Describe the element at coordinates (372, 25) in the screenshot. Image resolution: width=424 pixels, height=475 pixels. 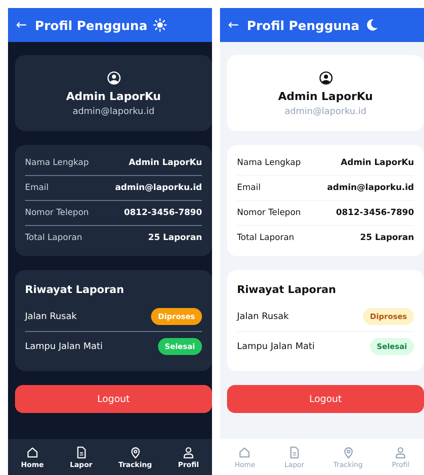
I see `moon-icon` at that location.